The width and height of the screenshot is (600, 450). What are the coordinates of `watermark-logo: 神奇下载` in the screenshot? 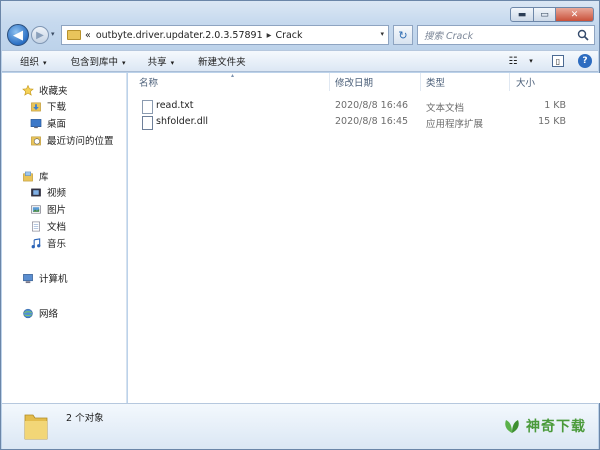 It's located at (544, 426).